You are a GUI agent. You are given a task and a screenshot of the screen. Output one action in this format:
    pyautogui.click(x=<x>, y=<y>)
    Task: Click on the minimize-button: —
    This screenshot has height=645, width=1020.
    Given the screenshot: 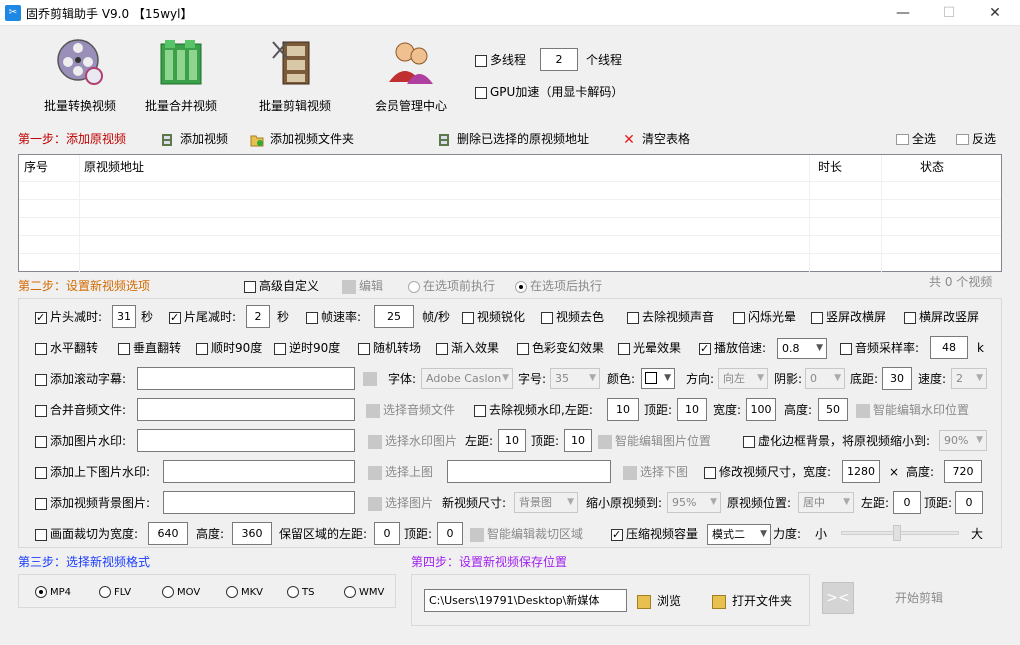 What is the action you would take?
    pyautogui.click(x=903, y=13)
    